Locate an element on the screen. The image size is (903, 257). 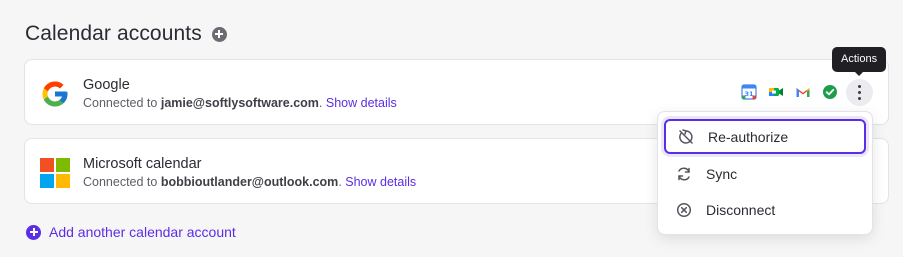
connected-check-icon is located at coordinates (830, 92).